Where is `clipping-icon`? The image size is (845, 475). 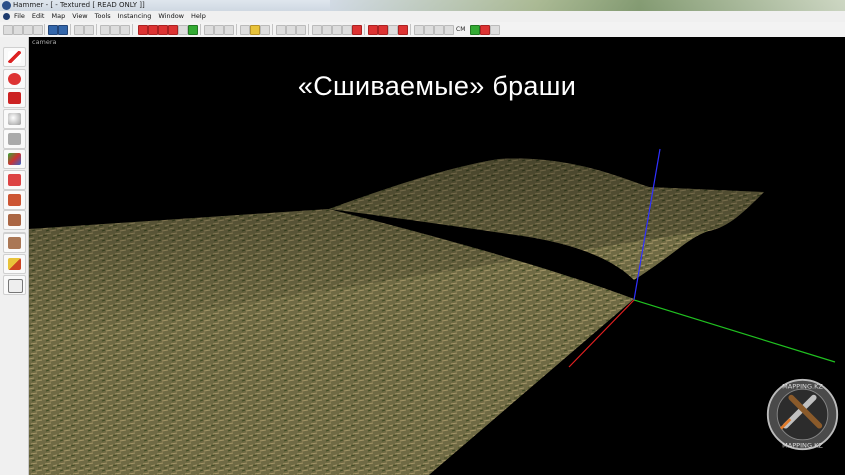
clipping-icon is located at coordinates (14, 220).